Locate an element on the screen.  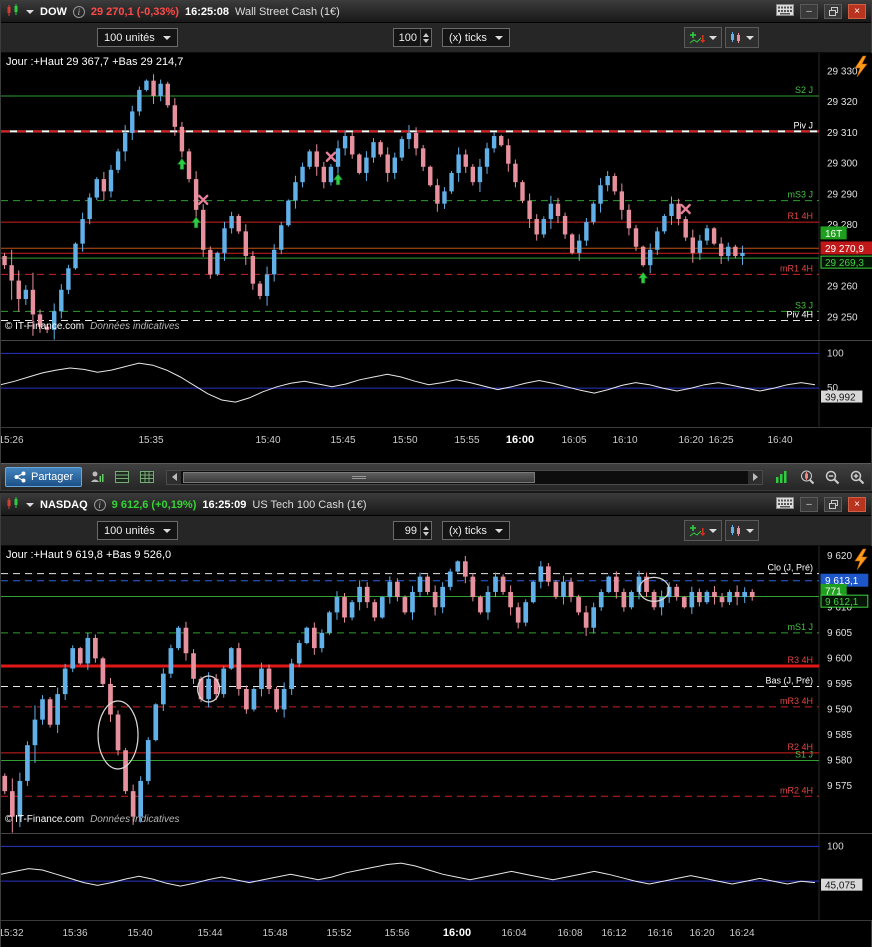
svg-text: 100 is located at coordinates (835, 353).